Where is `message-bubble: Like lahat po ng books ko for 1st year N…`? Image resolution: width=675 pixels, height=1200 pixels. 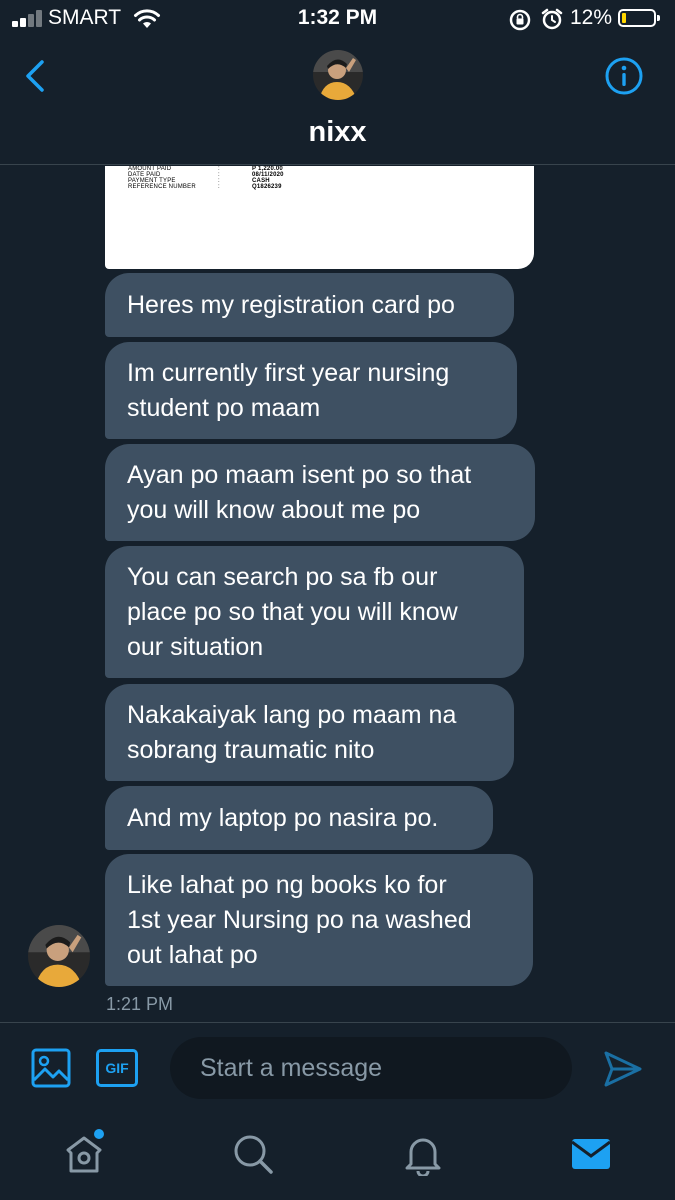 message-bubble: Like lahat po ng books ko for 1st year N… is located at coordinates (319, 920).